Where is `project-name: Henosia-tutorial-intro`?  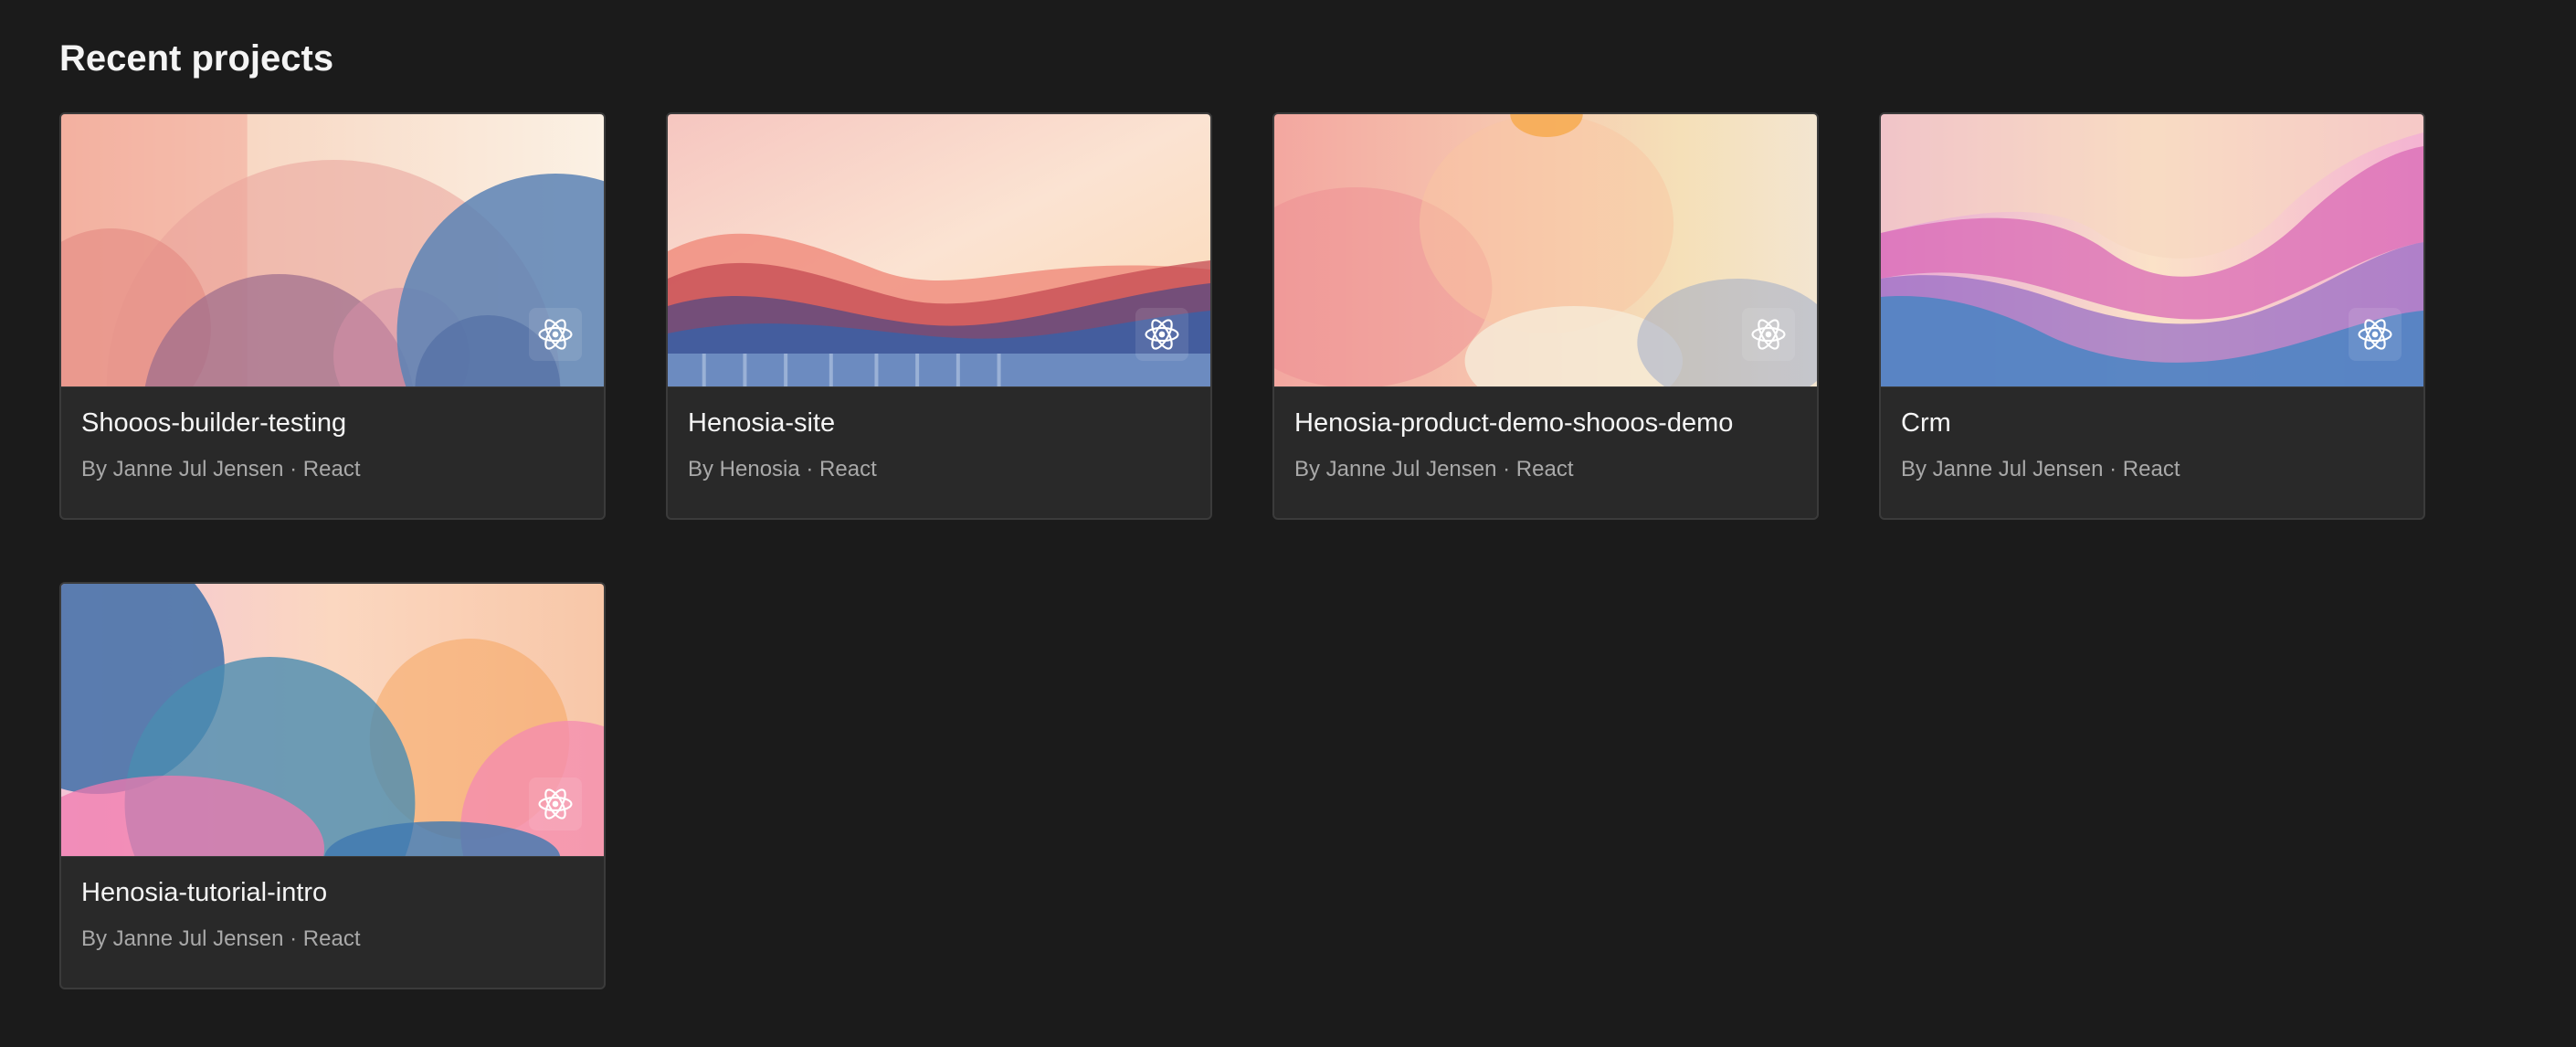 project-name: Henosia-tutorial-intro is located at coordinates (204, 893).